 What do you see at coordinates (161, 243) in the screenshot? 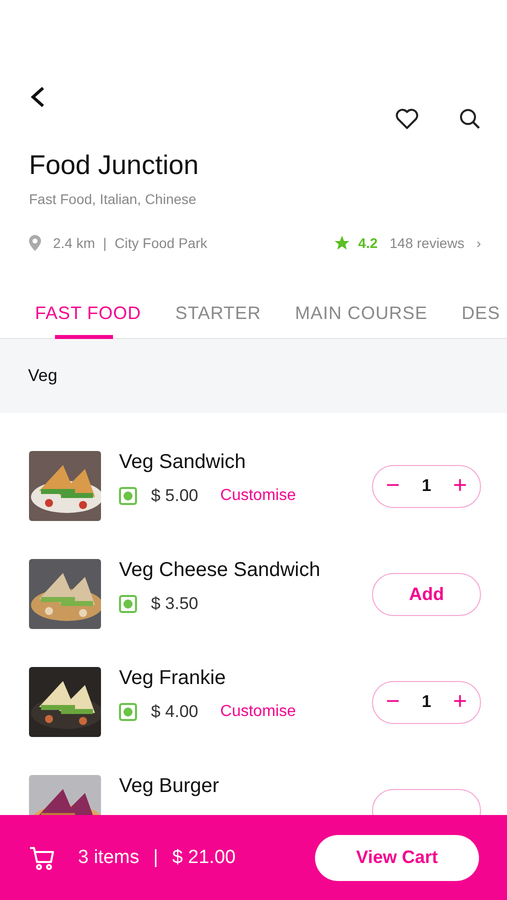
I see `location: City Food Park` at bounding box center [161, 243].